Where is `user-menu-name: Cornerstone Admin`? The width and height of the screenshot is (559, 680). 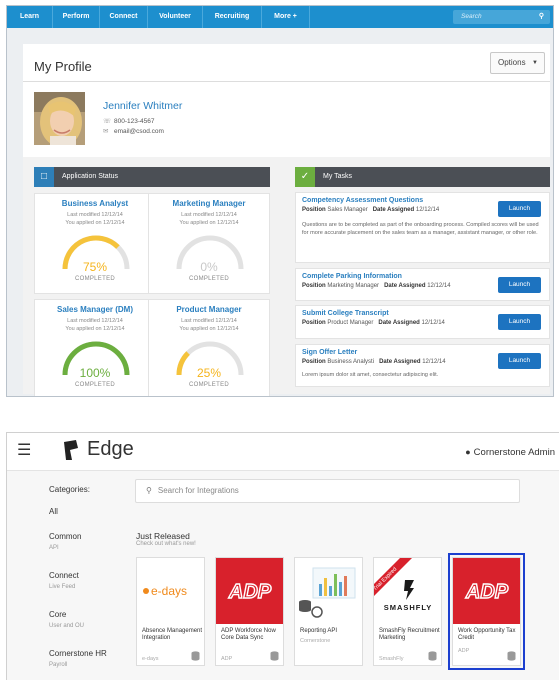 user-menu-name: Cornerstone Admin is located at coordinates (514, 452).